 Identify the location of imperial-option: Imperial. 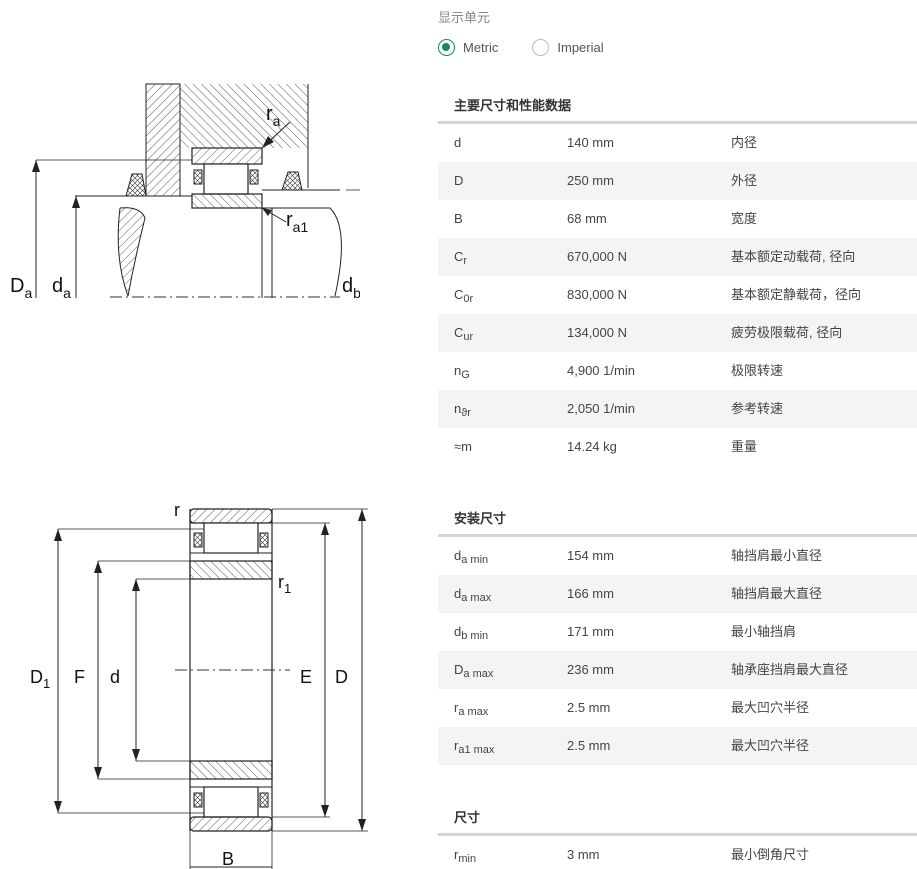
(568, 47).